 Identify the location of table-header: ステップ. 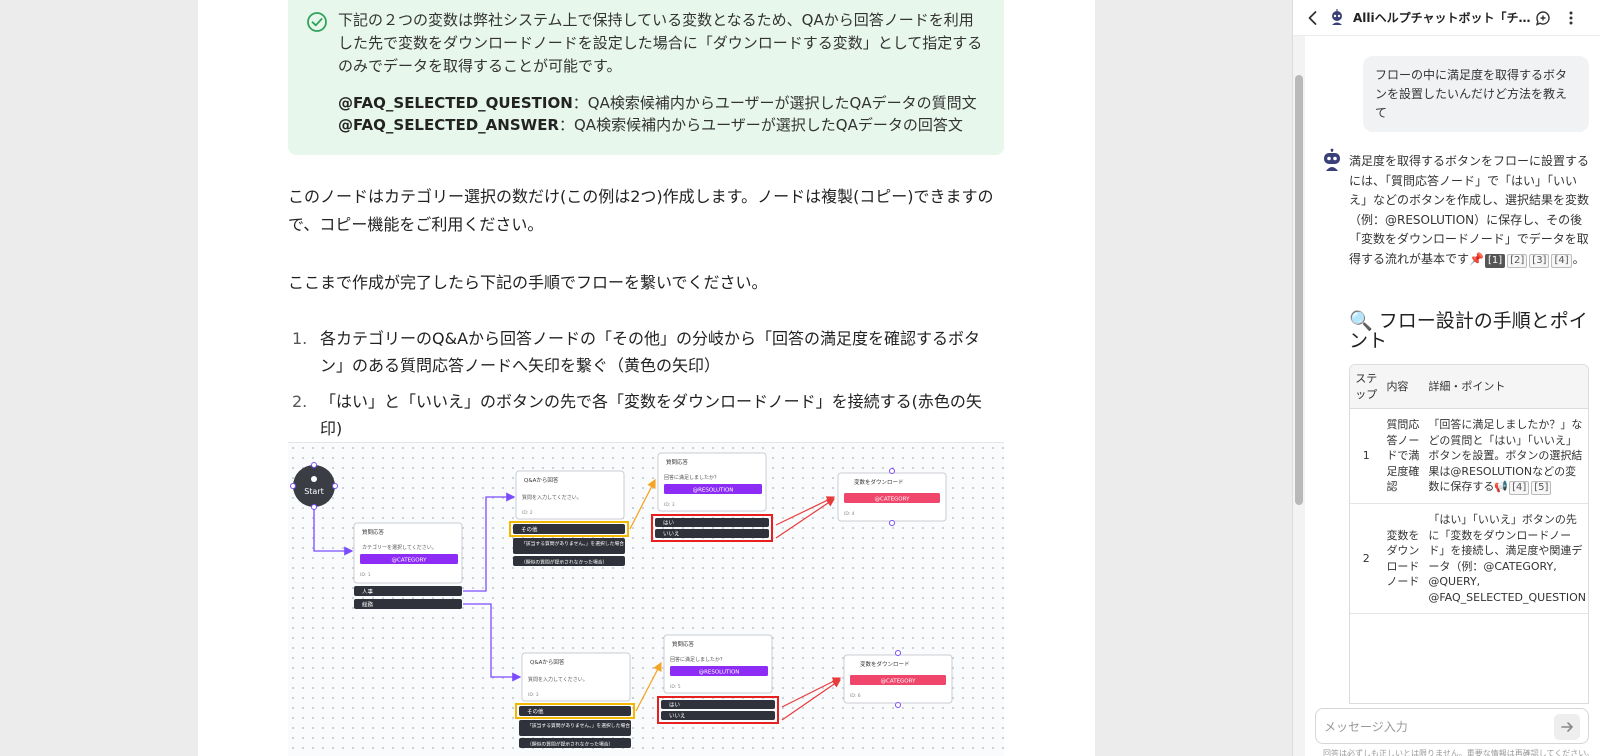
(1366, 387).